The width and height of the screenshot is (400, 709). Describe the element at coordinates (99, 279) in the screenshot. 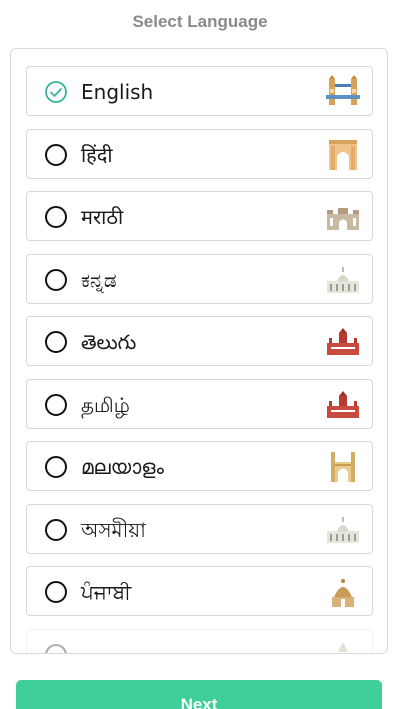

I see `language-label: ಕನ್ನಡ` at that location.